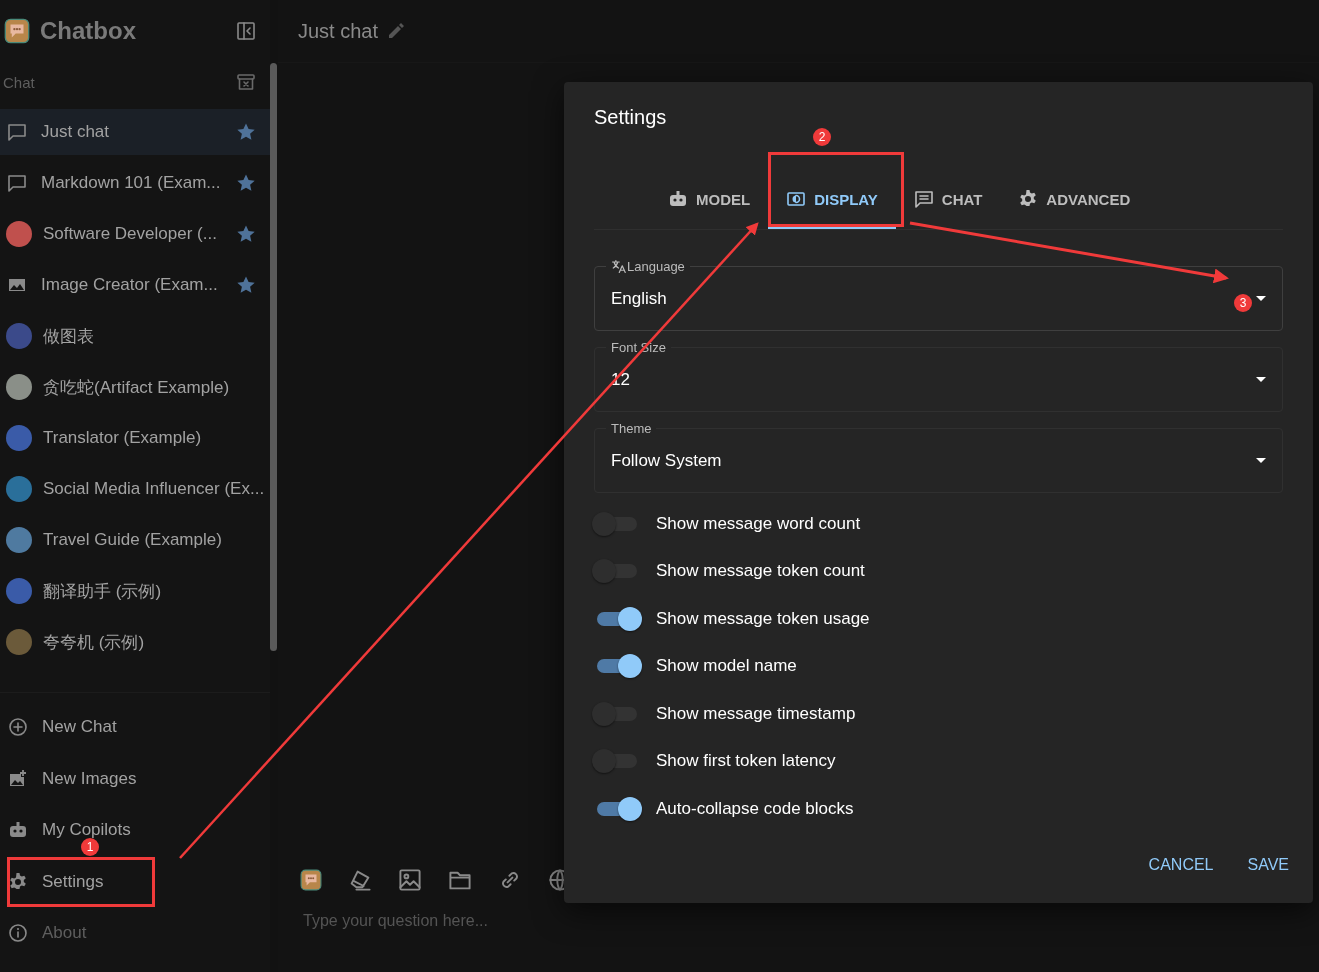 Image resolution: width=1319 pixels, height=972 pixels. Describe the element at coordinates (135, 778) in the screenshot. I see `menu-item: New Images` at that location.